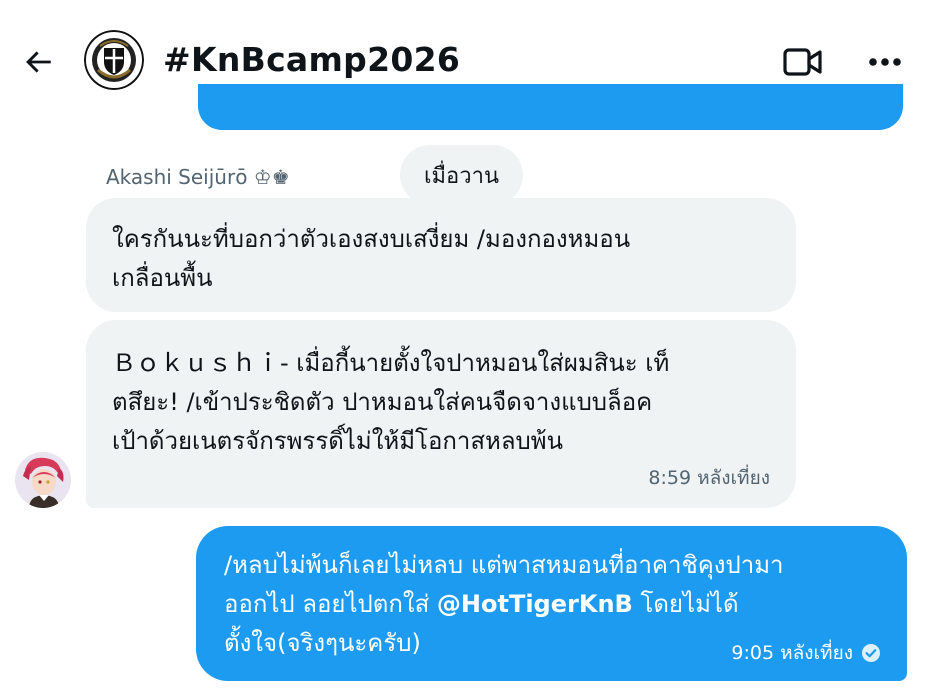  Describe the element at coordinates (535, 604) in the screenshot. I see `user-mention-link: @HotTigerKnB` at that location.